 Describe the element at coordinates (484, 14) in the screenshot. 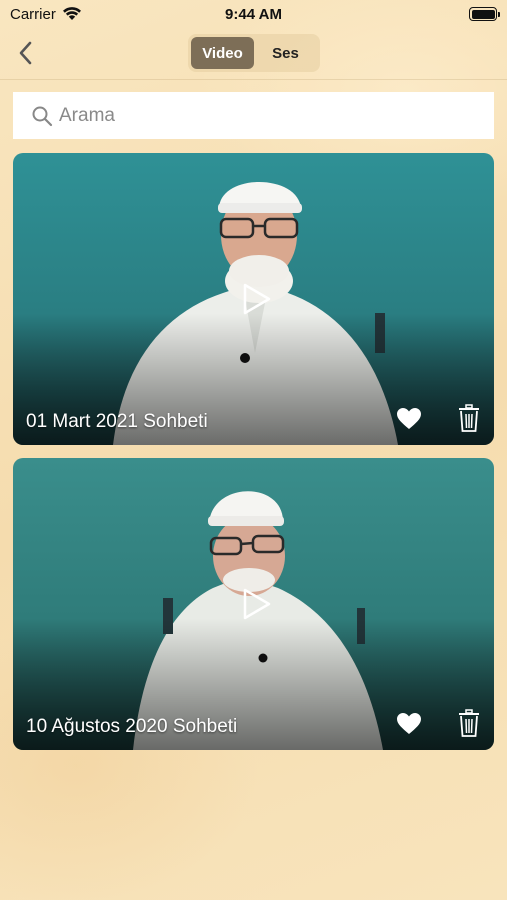

I see `battery-icon` at that location.